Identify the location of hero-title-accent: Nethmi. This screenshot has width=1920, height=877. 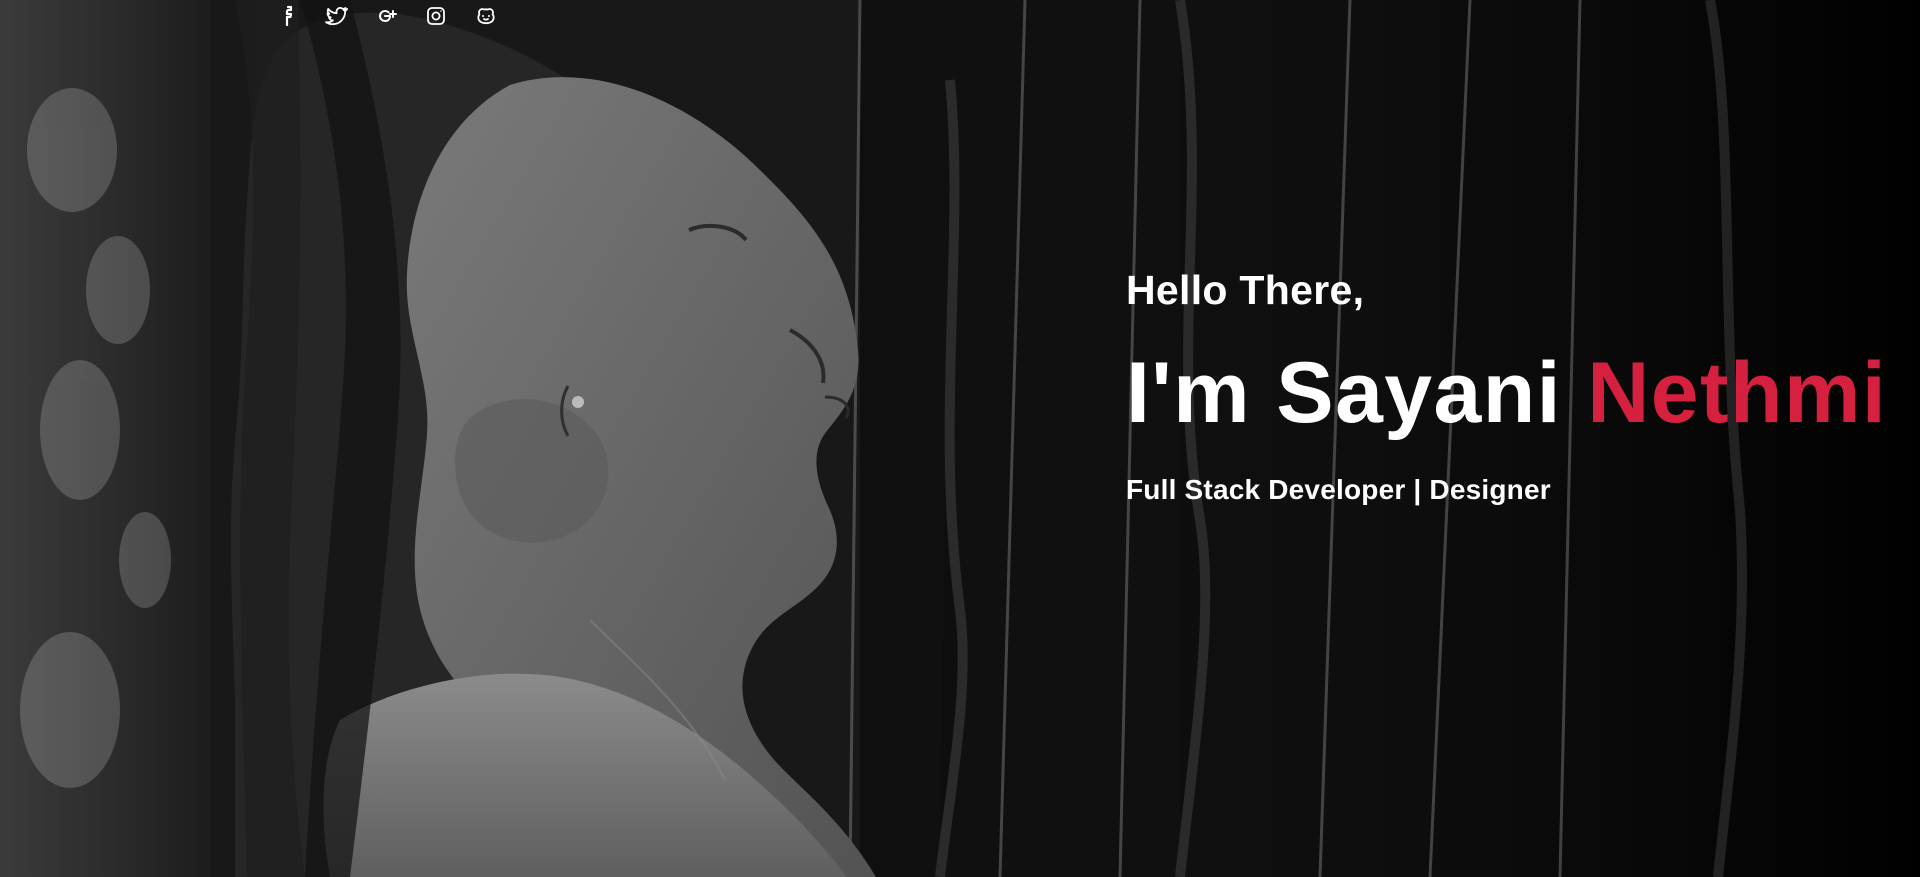
(1737, 393).